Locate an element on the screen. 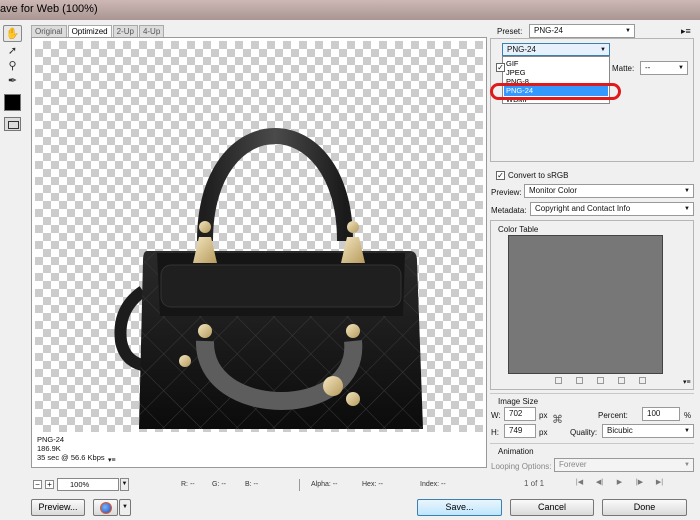 The image size is (700, 520). readout-b: B: -- is located at coordinates (252, 484).